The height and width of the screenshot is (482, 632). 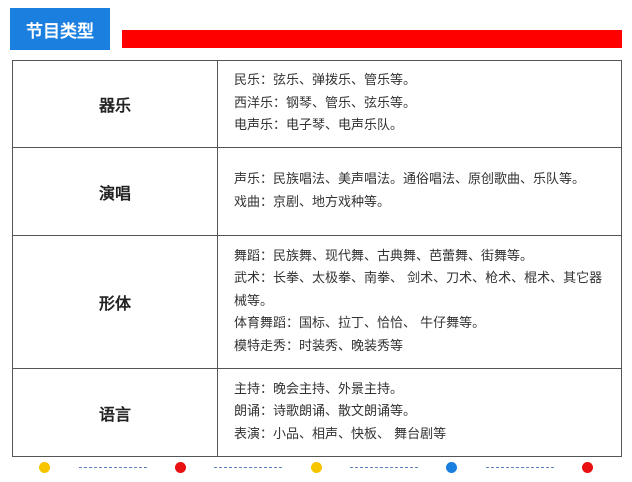 I want to click on section-title-tab: 节目类型, so click(x=60, y=29).